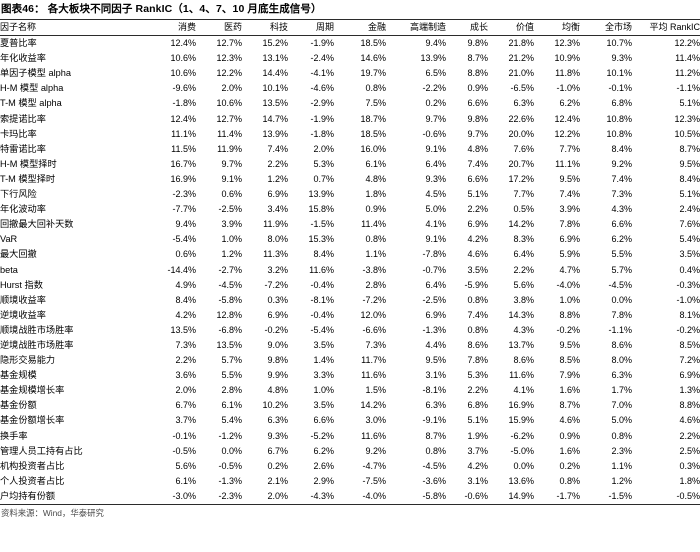  What do you see at coordinates (521, 118) in the screenshot?
I see `table-cell: 22.6%` at bounding box center [521, 118].